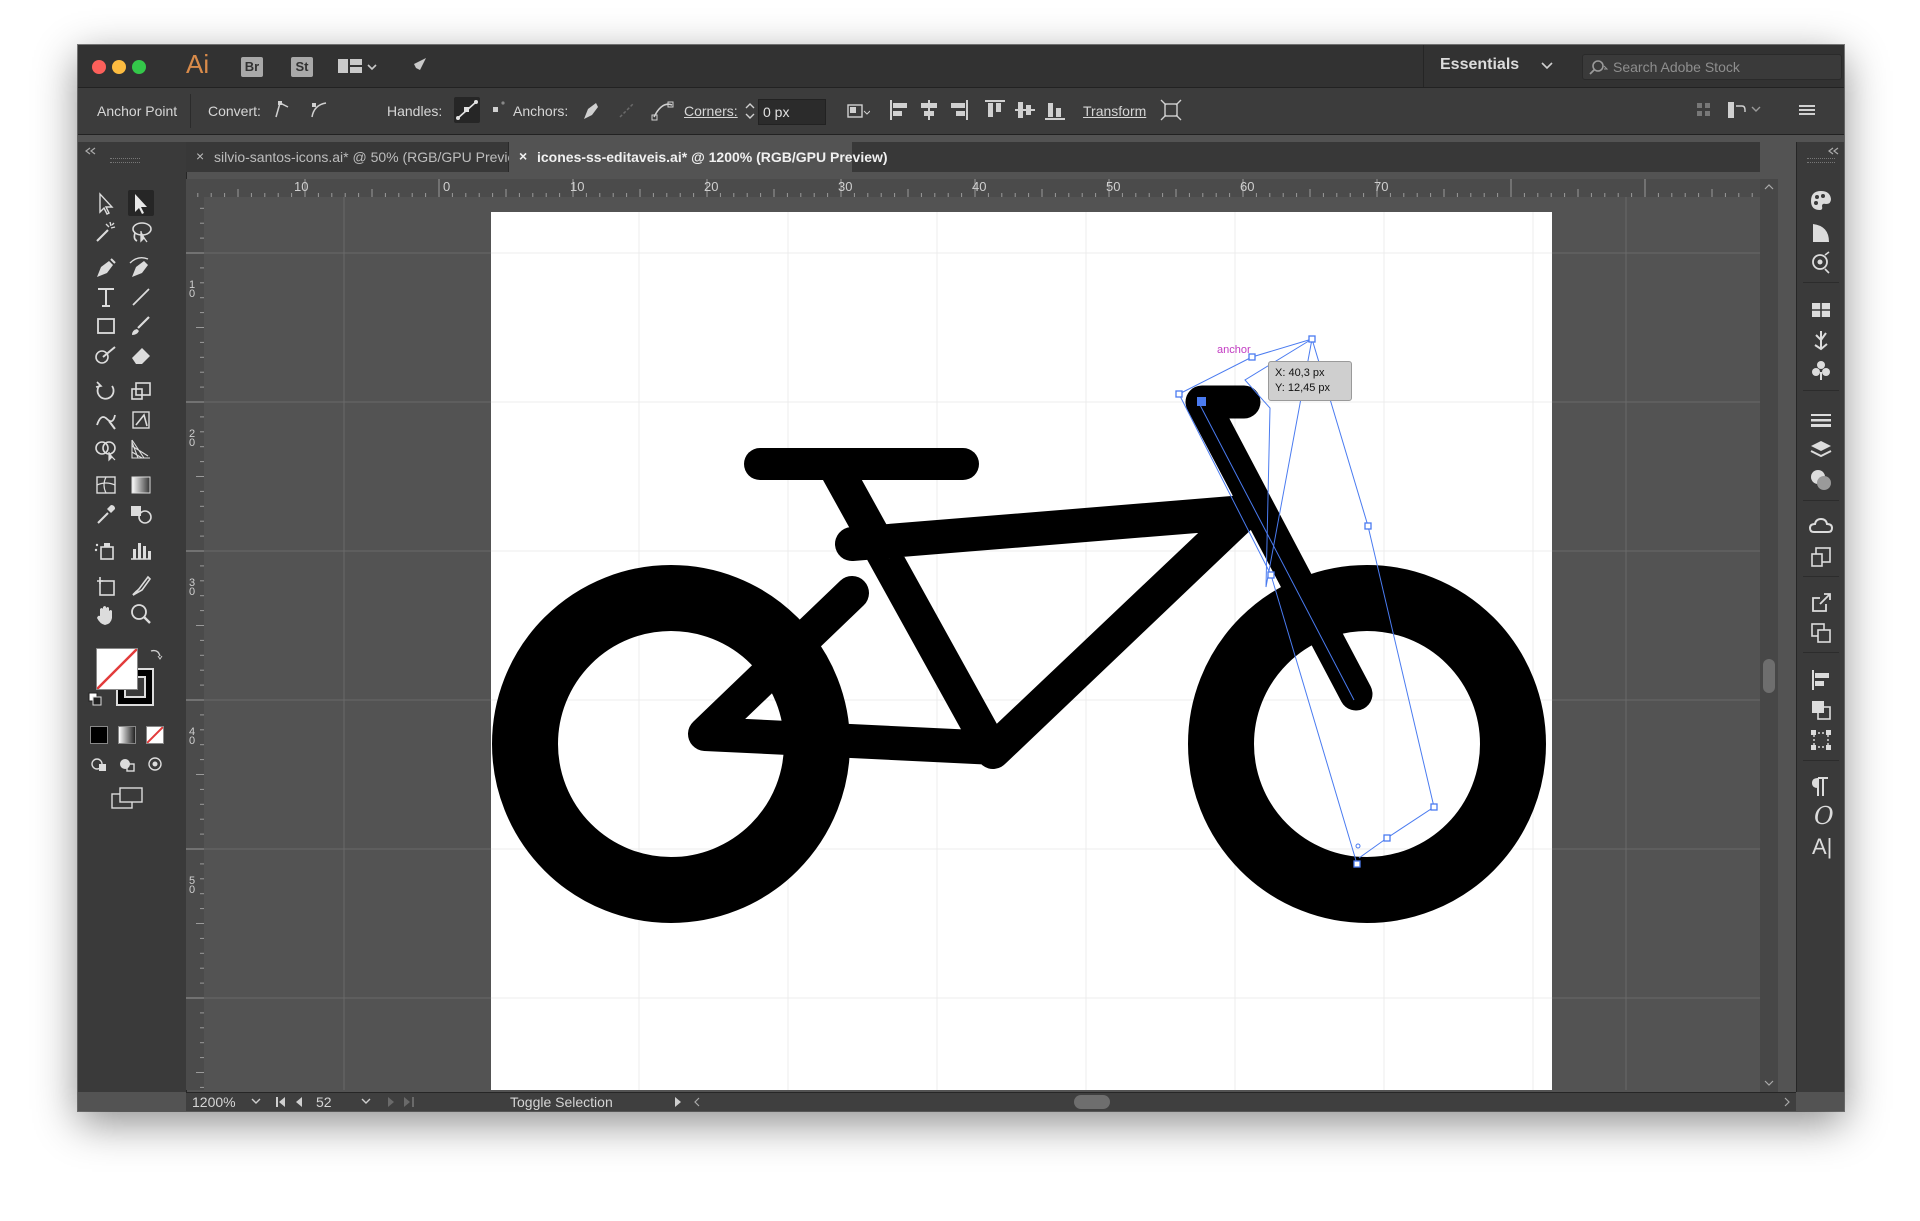  I want to click on opentype-icon: O, so click(1824, 816).